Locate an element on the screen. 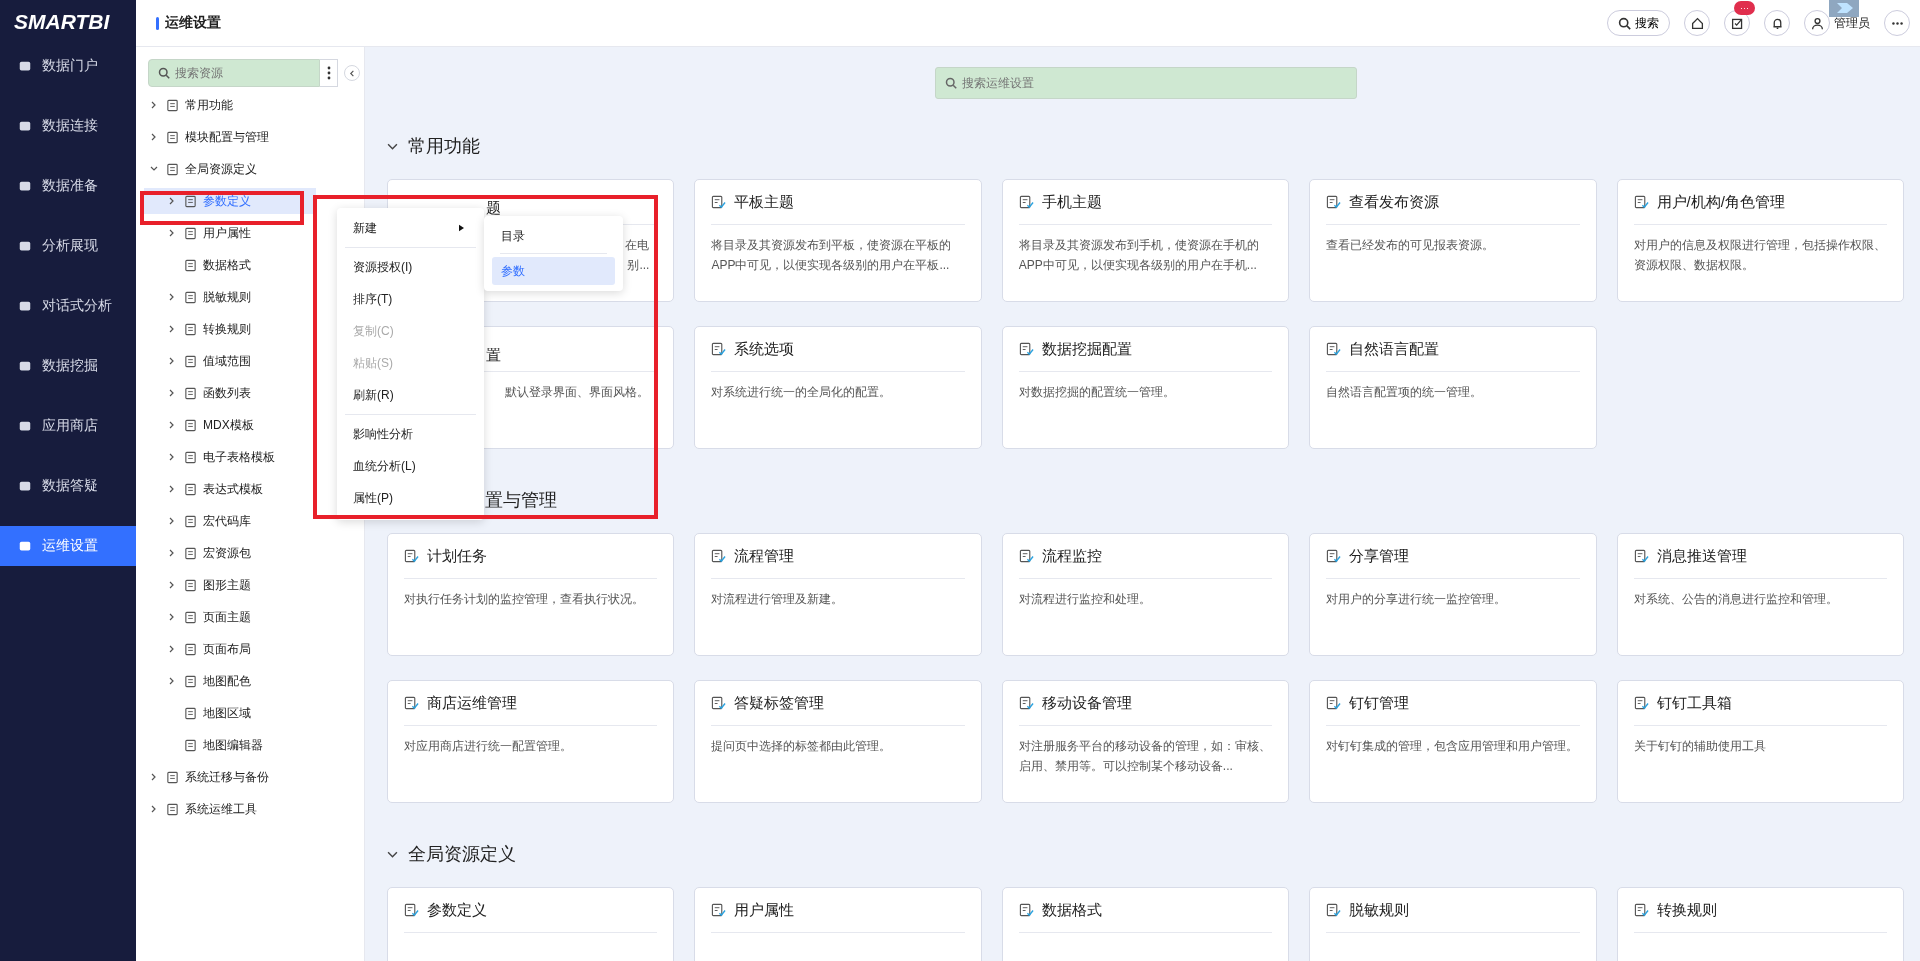  tree-item: 模块配置与管理 is located at coordinates (250, 137).